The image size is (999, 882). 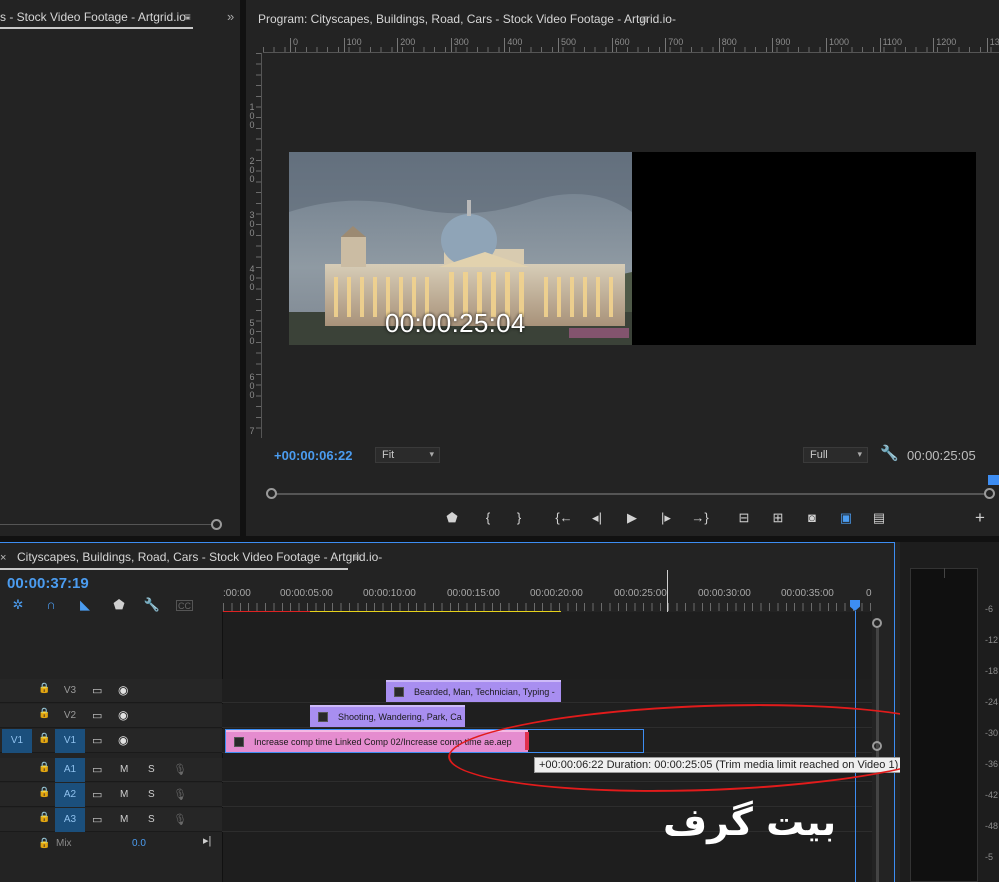 I want to click on source-scrollbar, so click(x=106, y=524).